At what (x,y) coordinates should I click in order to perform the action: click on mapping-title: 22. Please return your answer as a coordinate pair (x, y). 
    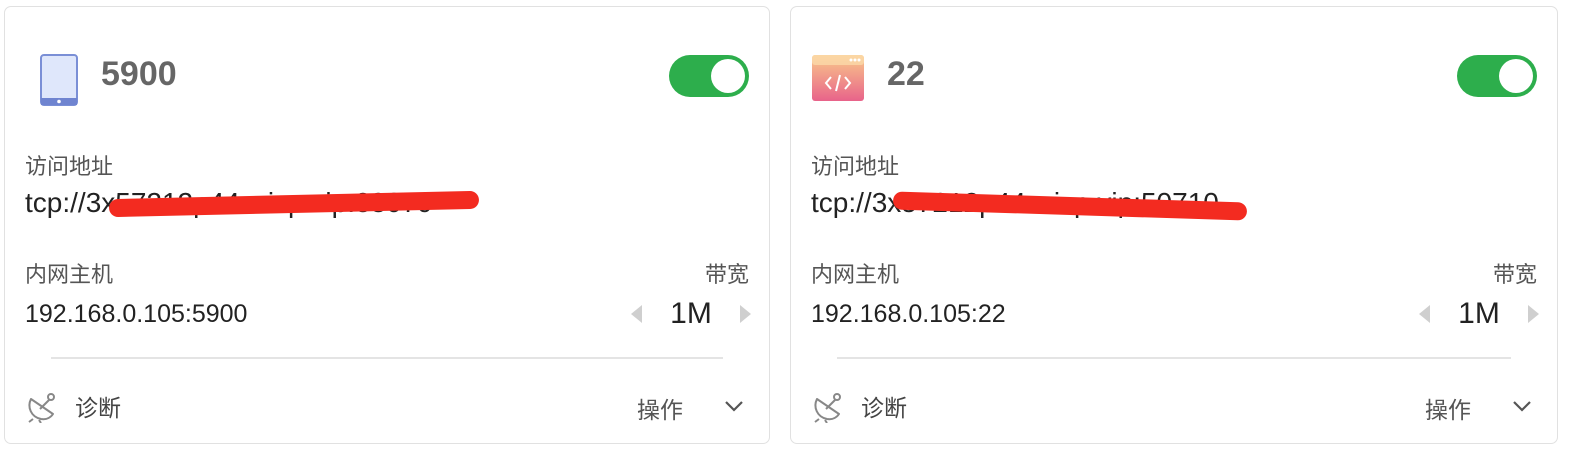
    Looking at the image, I should click on (906, 74).